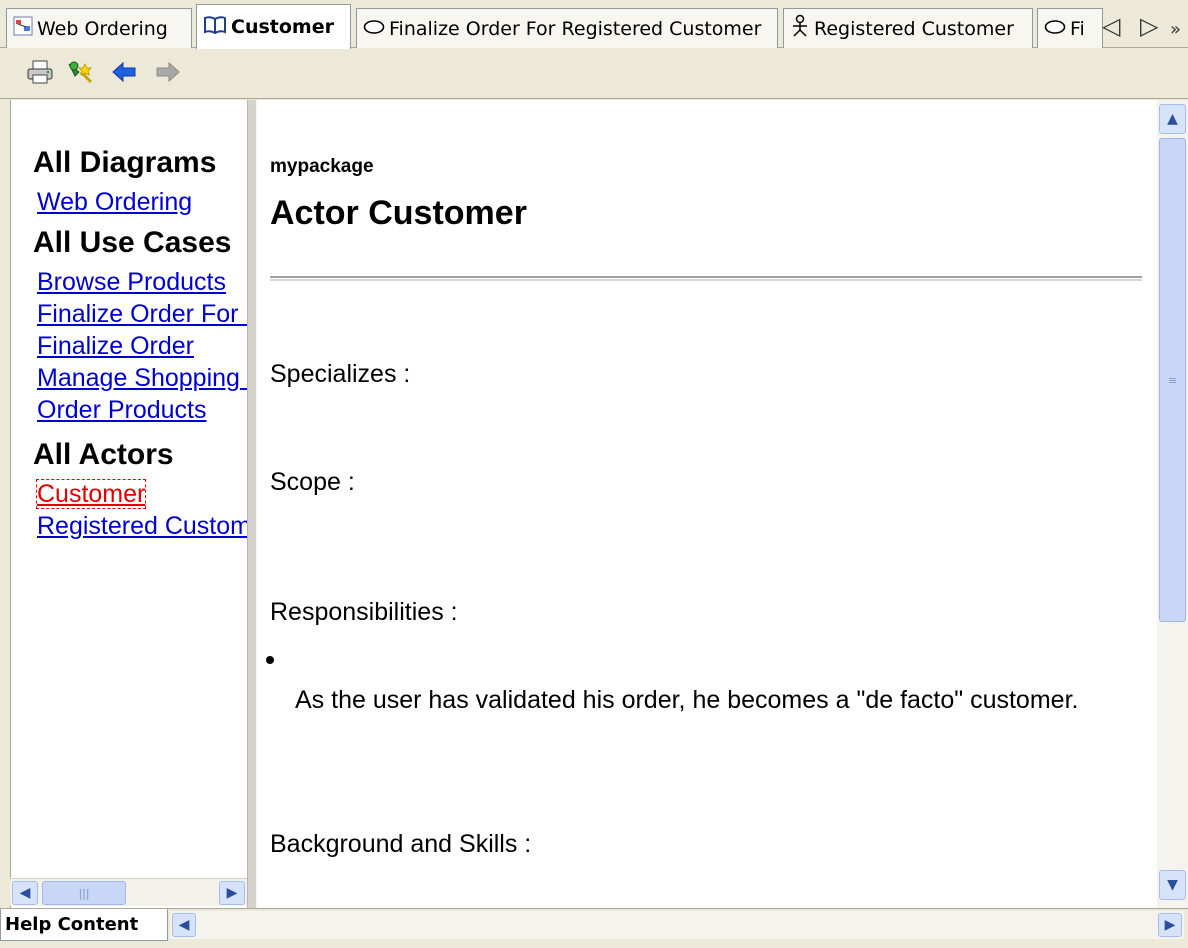 Image resolution: width=1188 pixels, height=948 pixels. Describe the element at coordinates (84, 893) in the screenshot. I see `scroll-thumb: |||` at that location.